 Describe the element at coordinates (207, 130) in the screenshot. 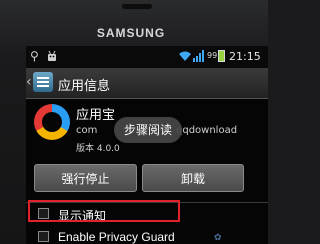

I see `app-package-tail: qqdownload` at that location.